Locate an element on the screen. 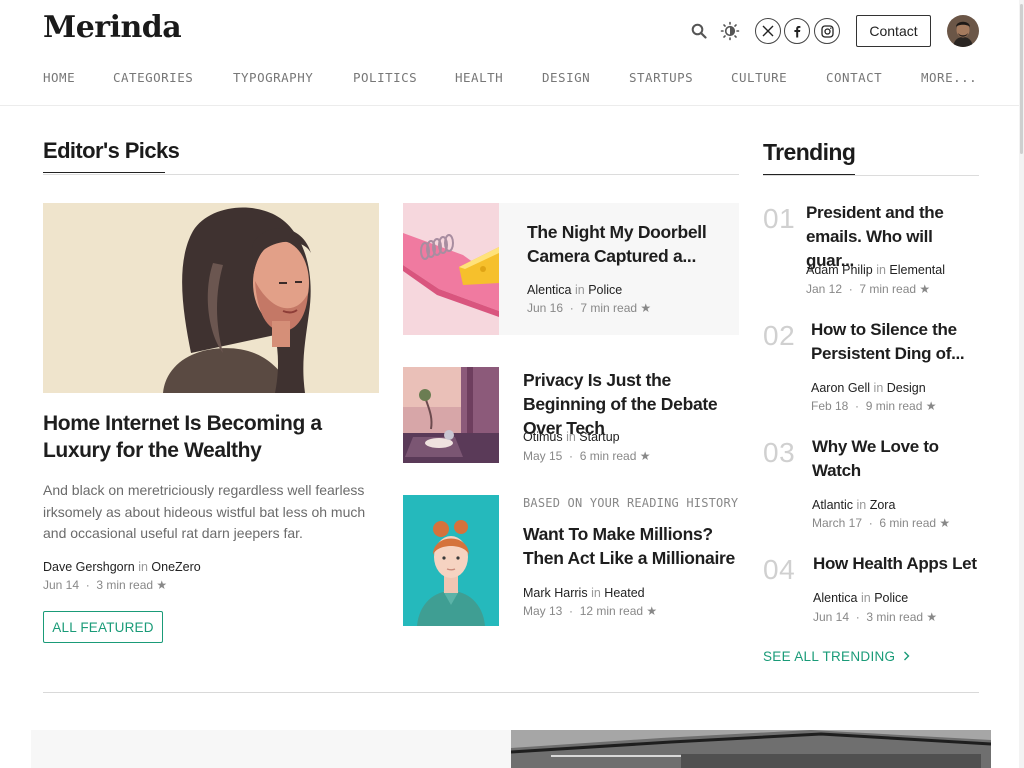 The height and width of the screenshot is (768, 1024). trending-title: Trending is located at coordinates (809, 152).